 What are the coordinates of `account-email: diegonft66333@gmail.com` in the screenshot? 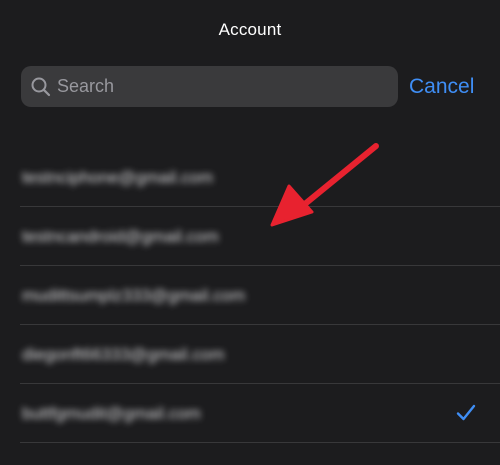 It's located at (123, 354).